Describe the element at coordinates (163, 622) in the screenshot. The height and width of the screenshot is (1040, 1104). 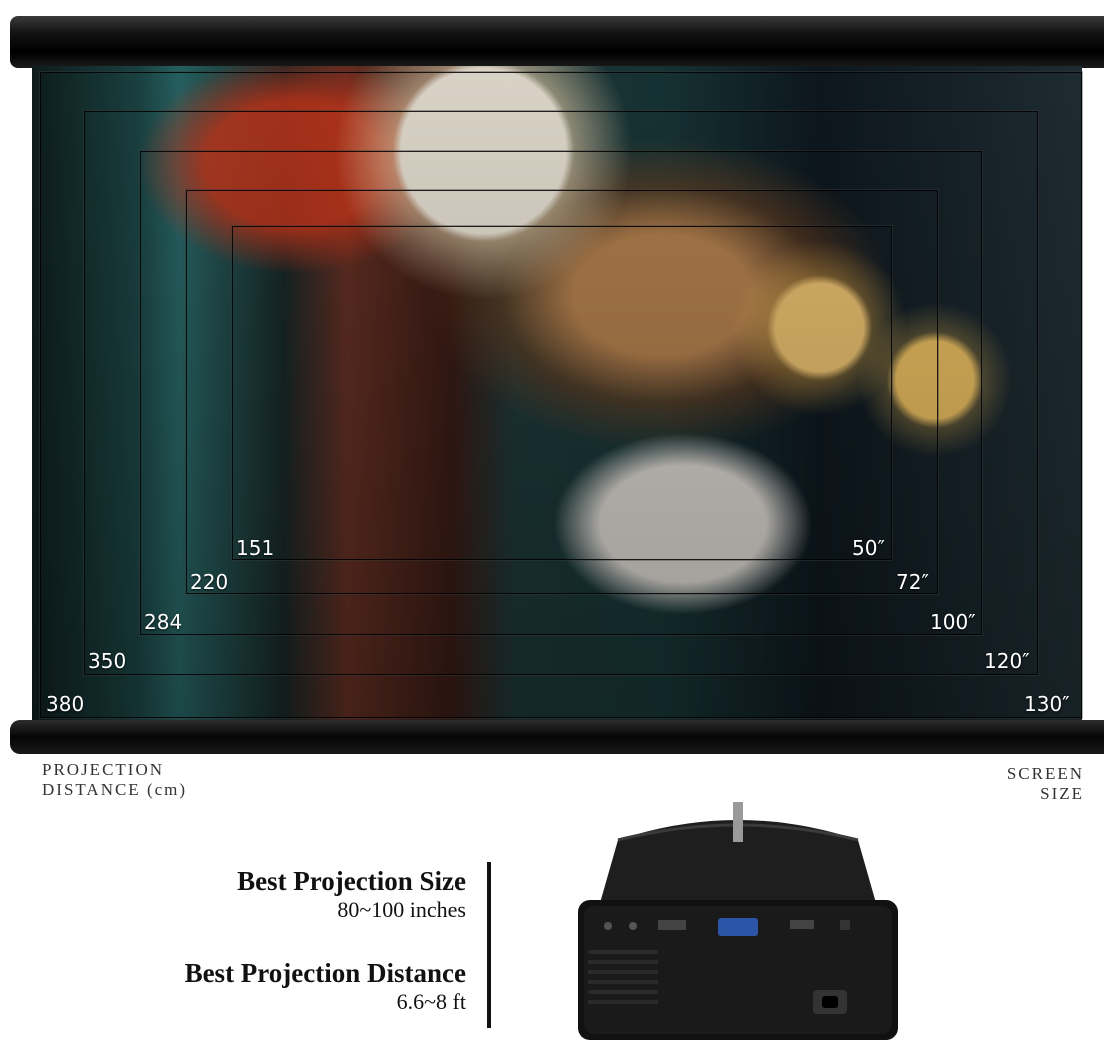
I see `distance-label-284: 284` at that location.